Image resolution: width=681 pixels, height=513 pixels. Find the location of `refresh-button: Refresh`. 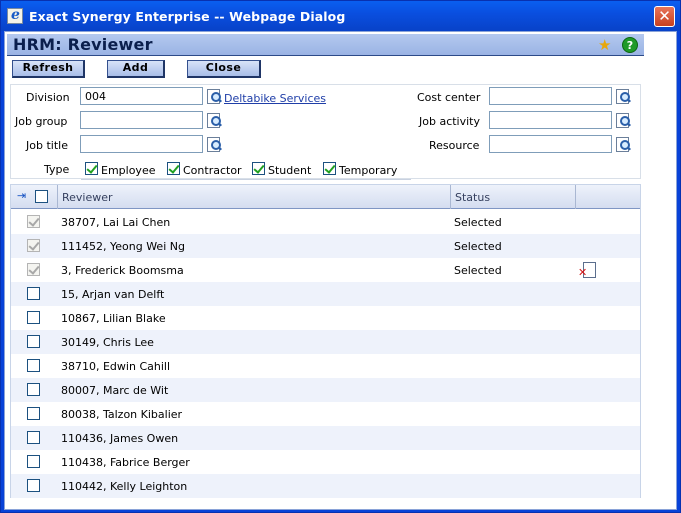

refresh-button: Refresh is located at coordinates (48, 69).